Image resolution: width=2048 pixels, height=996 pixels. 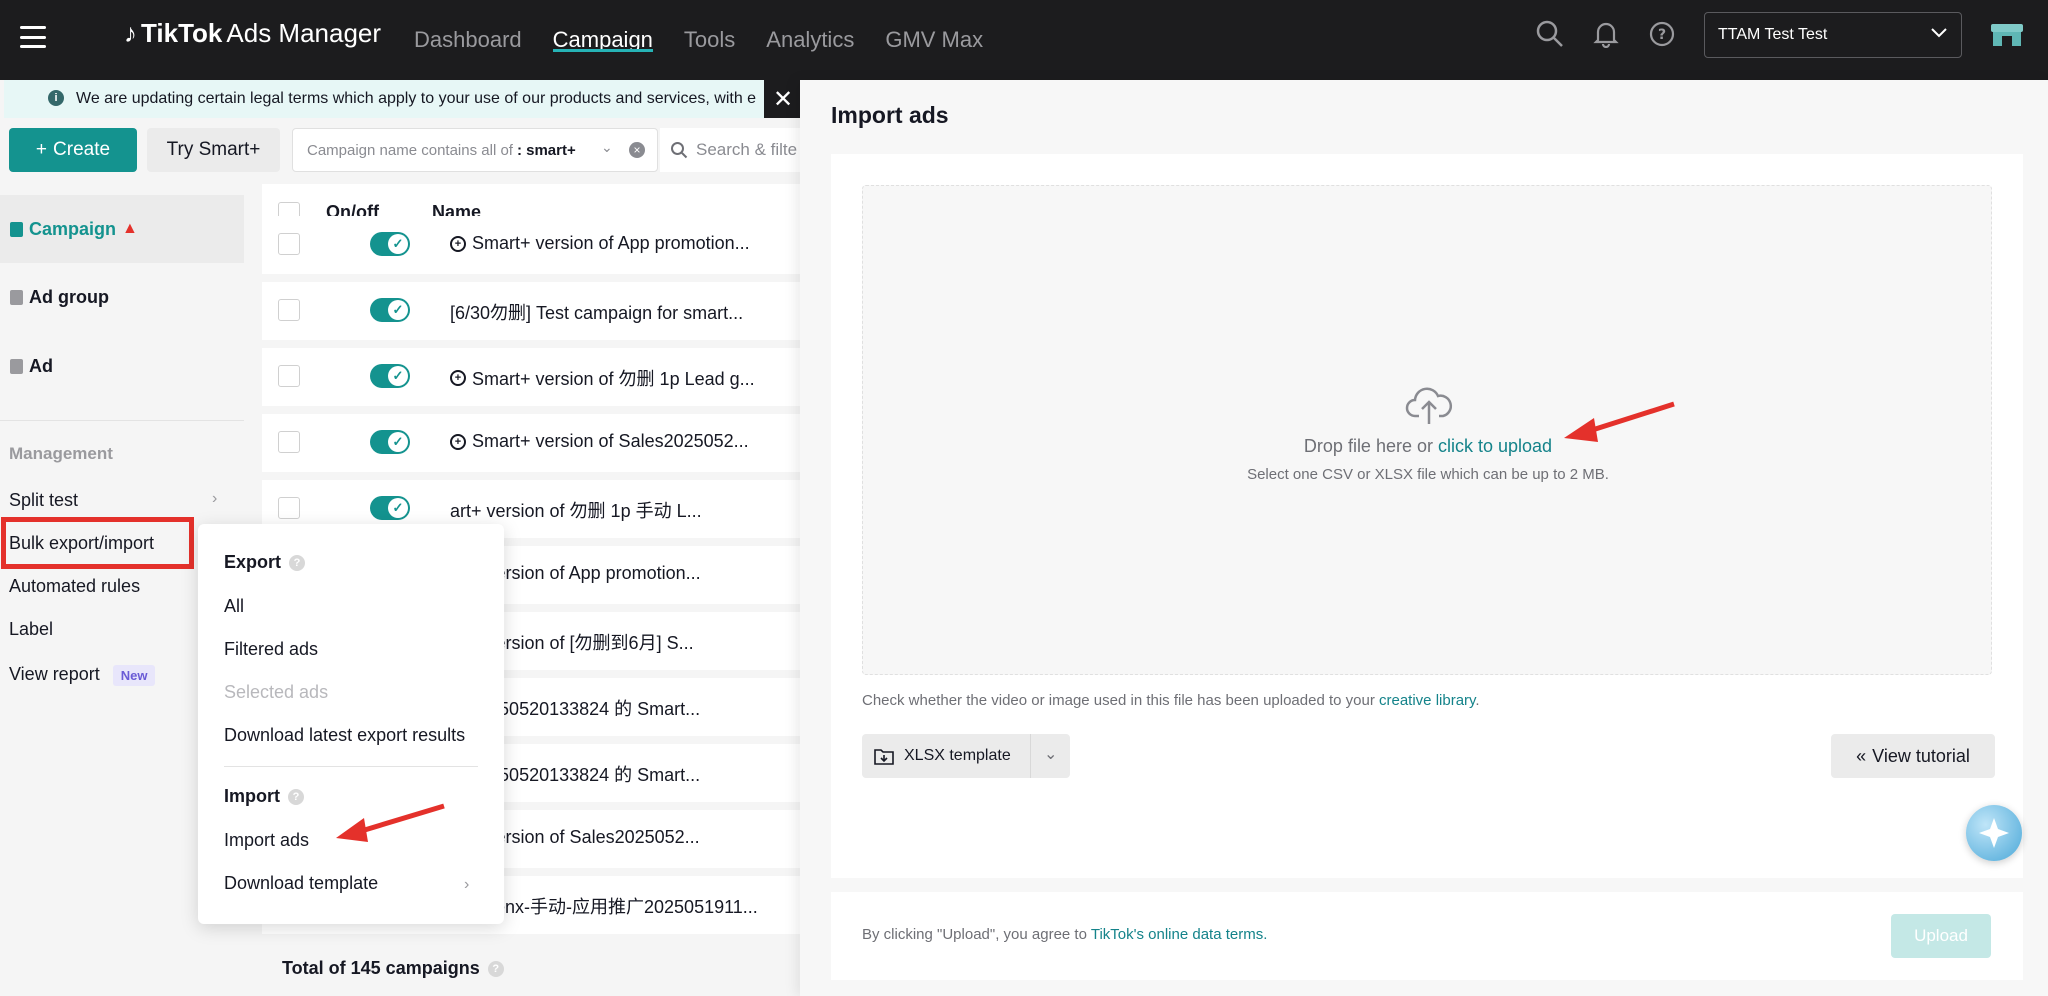 What do you see at coordinates (130, 228) in the screenshot?
I see `warning-icon: ▲` at bounding box center [130, 228].